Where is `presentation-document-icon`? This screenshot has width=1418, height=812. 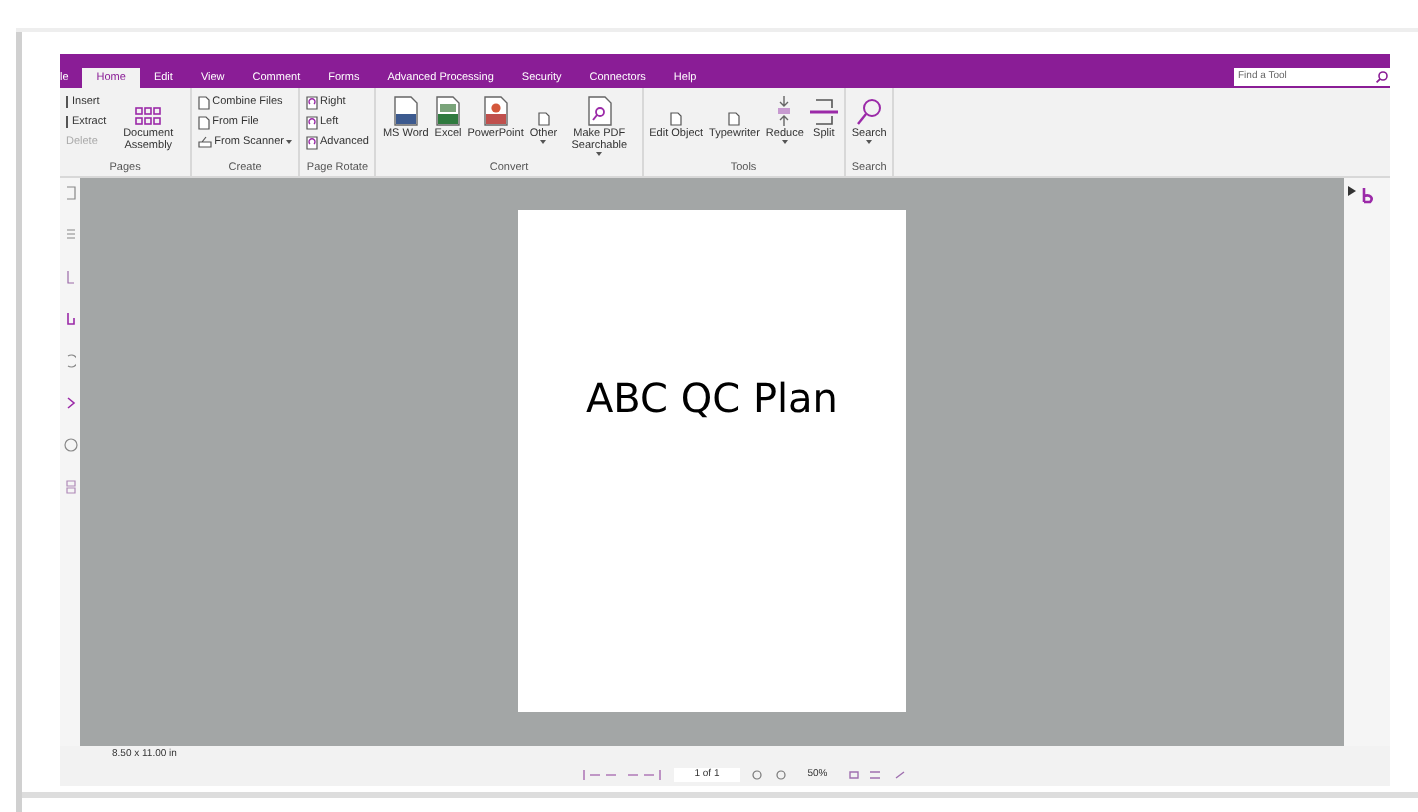 presentation-document-icon is located at coordinates (495, 110).